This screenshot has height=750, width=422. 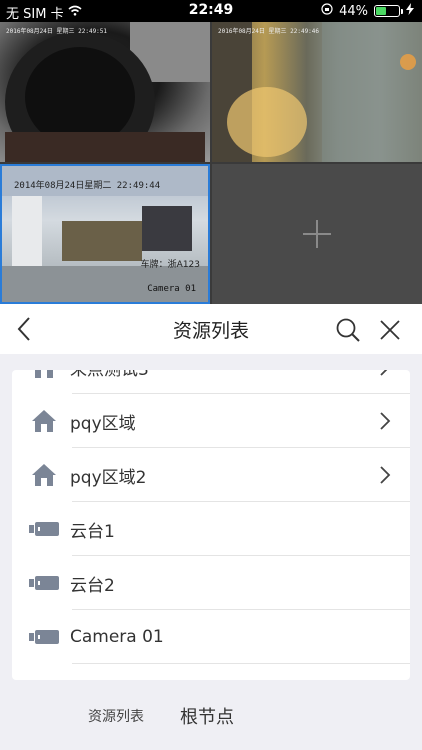 What do you see at coordinates (170, 265) in the screenshot?
I see `plate-label: 车牌：浙A123` at bounding box center [170, 265].